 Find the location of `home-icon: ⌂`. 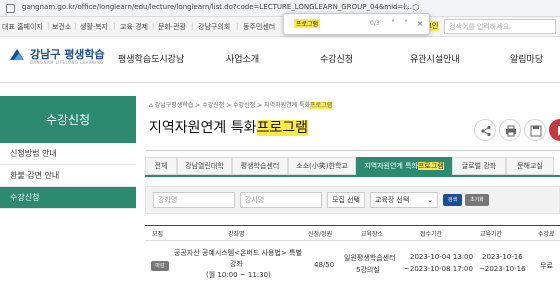

home-icon: ⌂ is located at coordinates (151, 105).